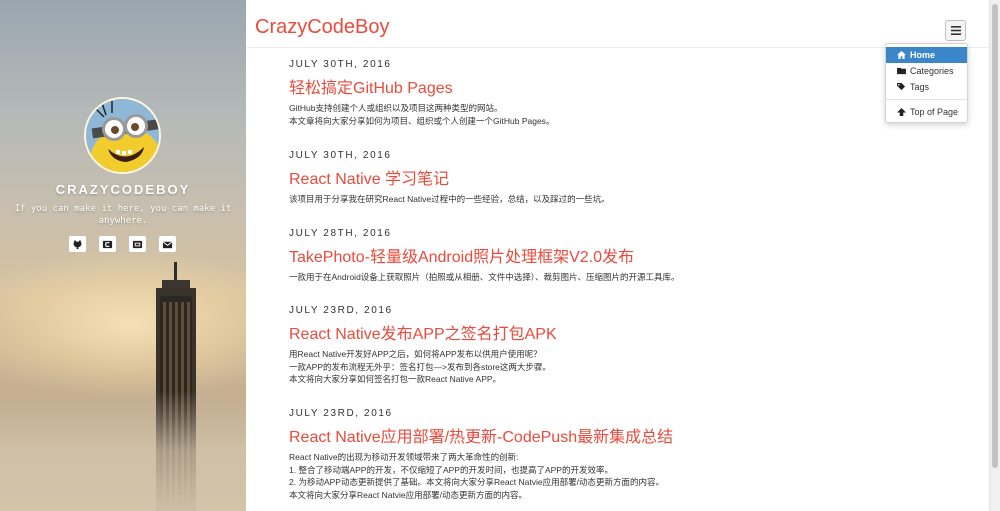 The height and width of the screenshot is (511, 1000). I want to click on weibo-icon, so click(137, 244).